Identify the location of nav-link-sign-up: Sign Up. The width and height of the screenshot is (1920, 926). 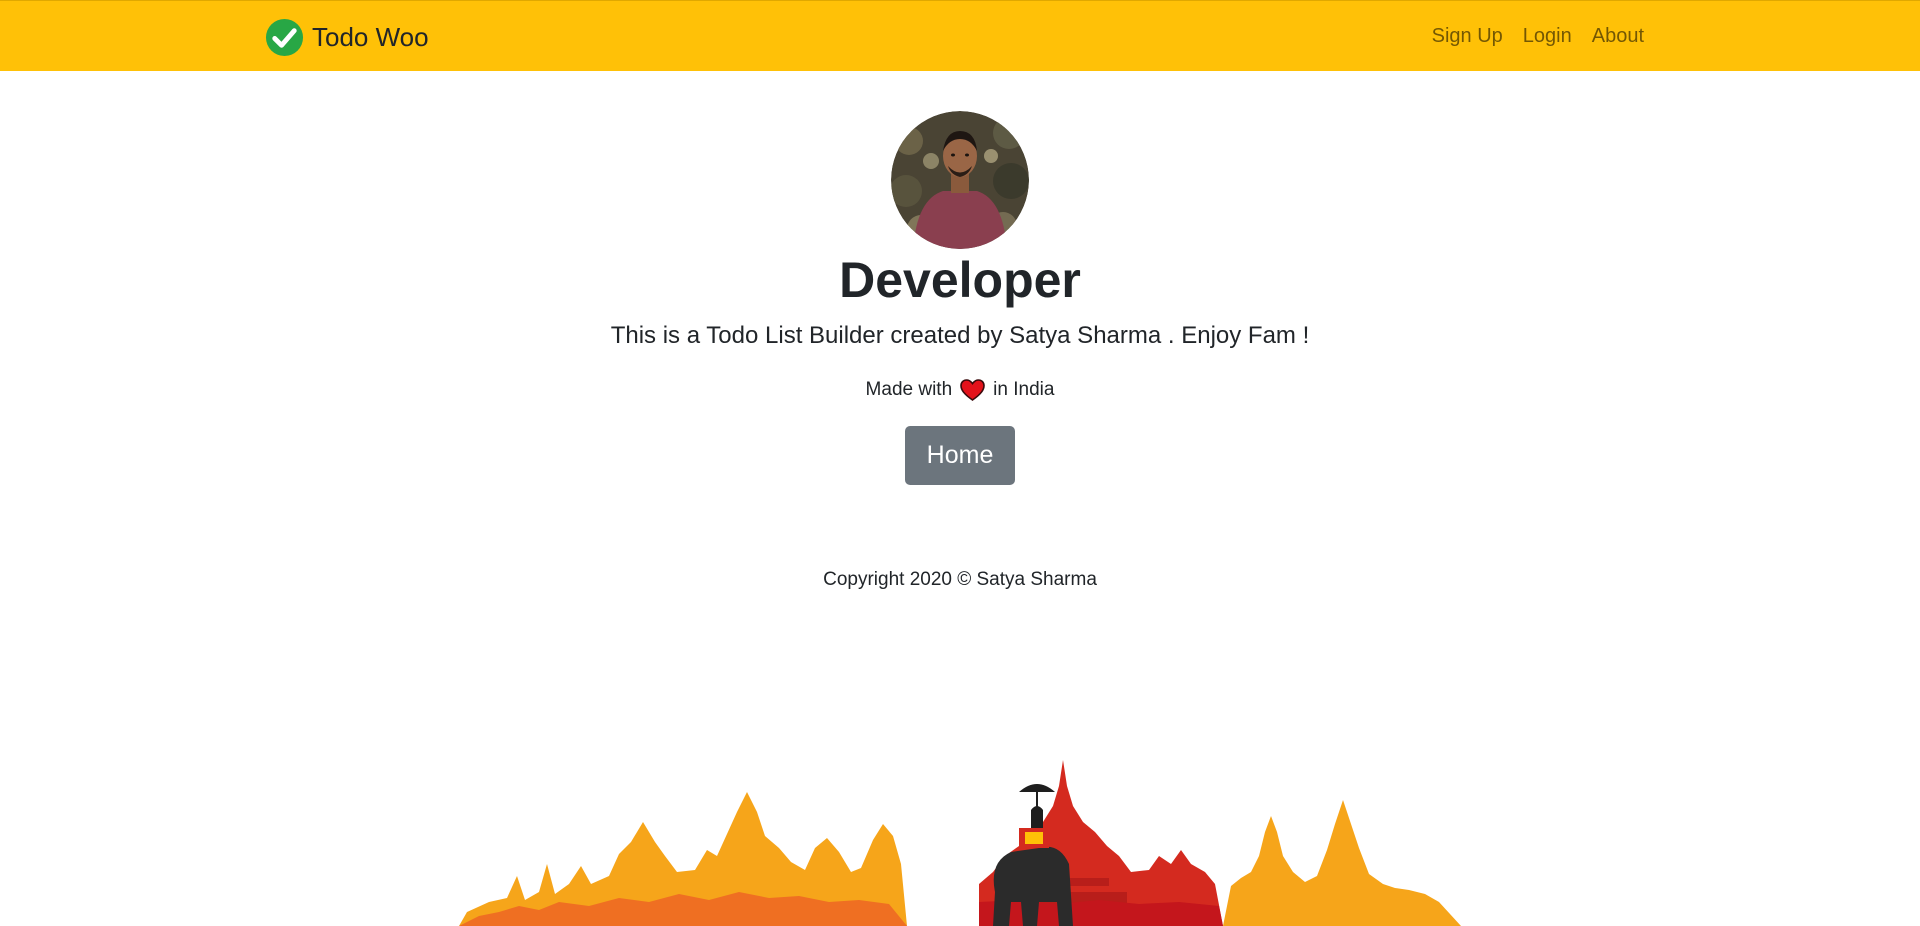
(1467, 36).